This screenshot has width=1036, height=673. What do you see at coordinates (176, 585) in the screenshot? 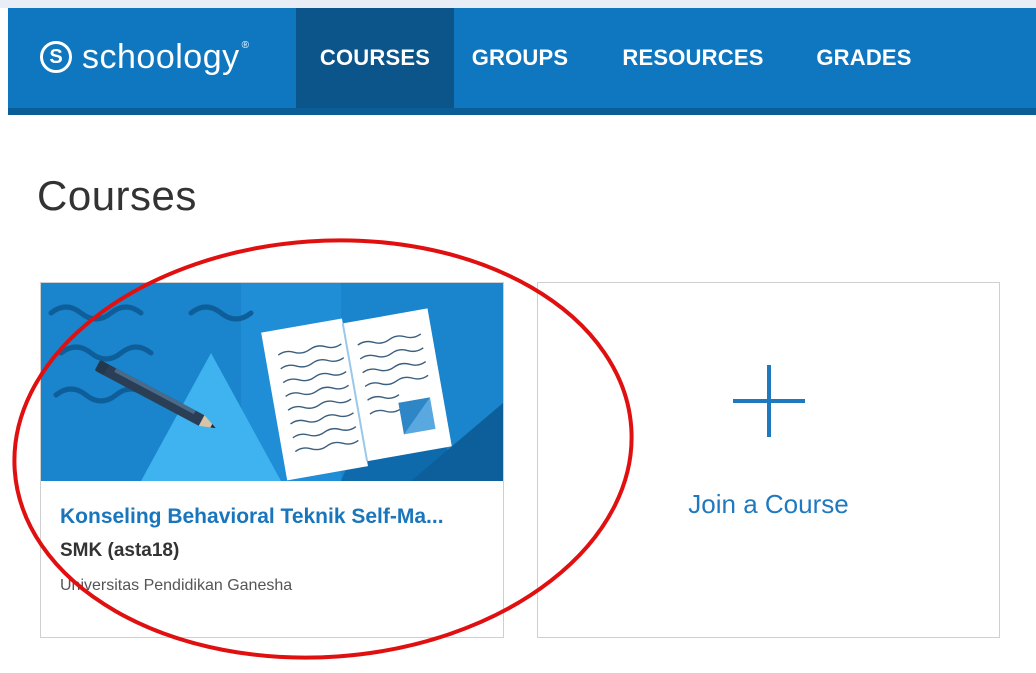
I see `course-school-label: Universitas Pendidikan Ganesha` at bounding box center [176, 585].